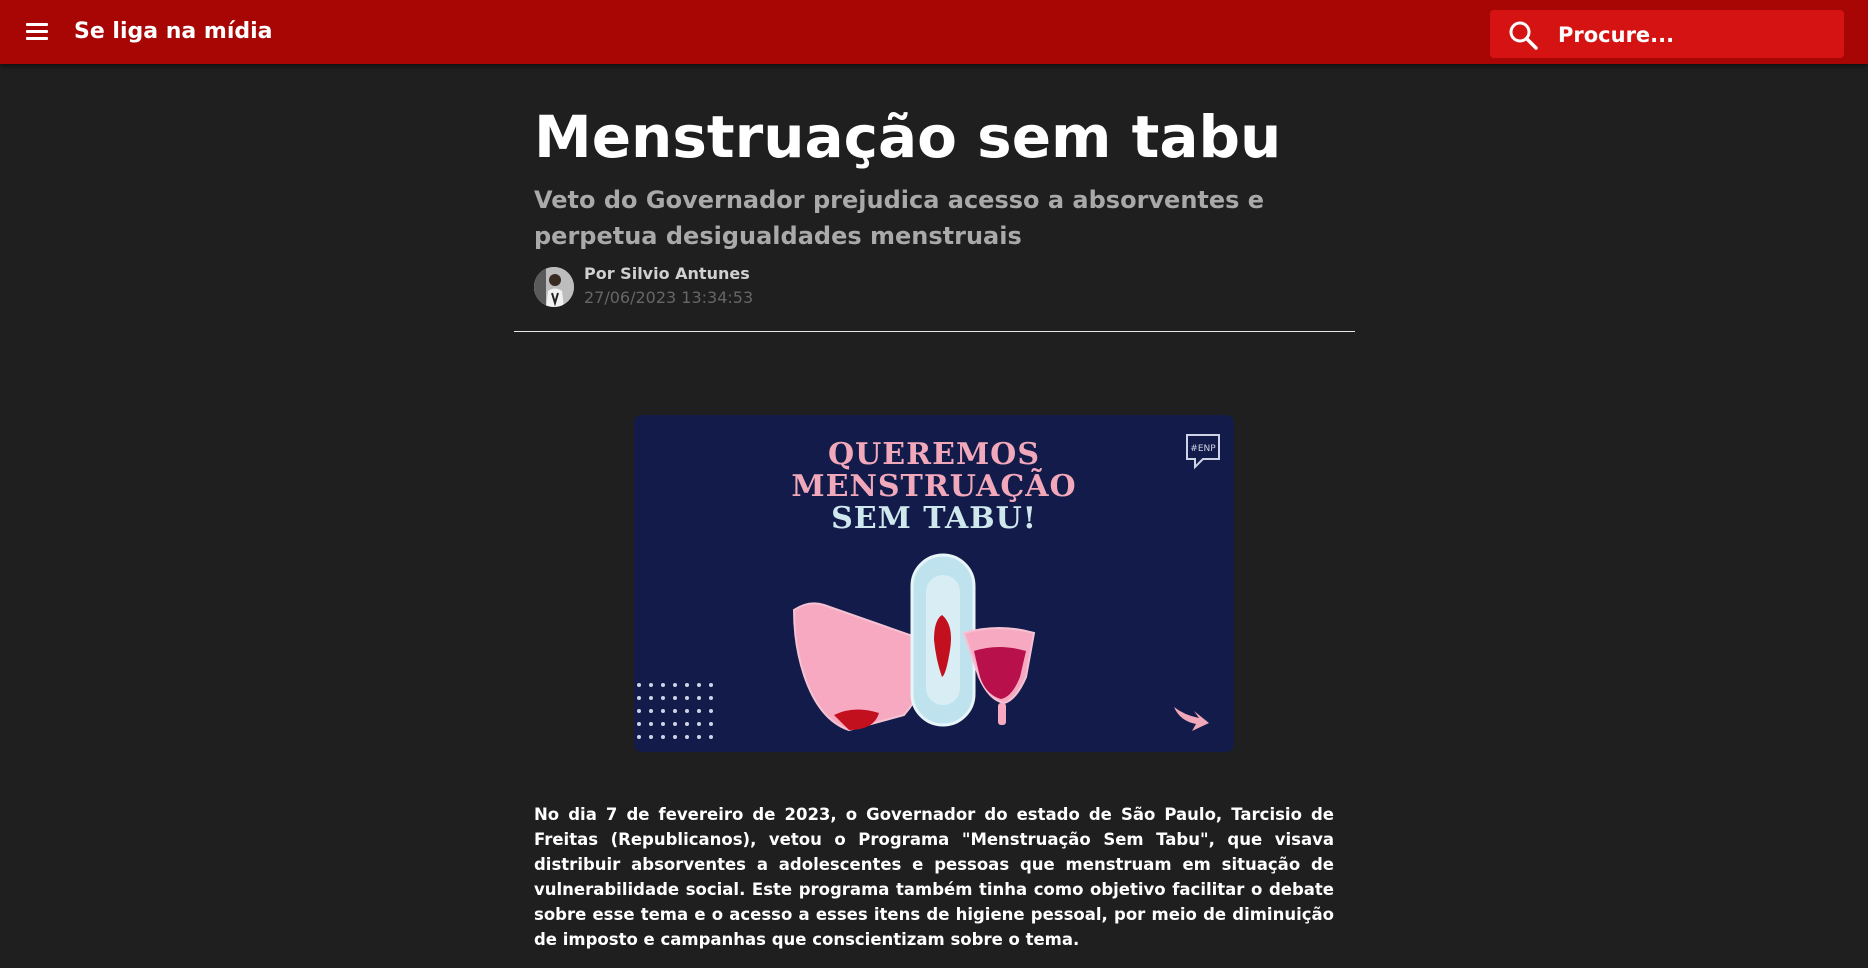 The image size is (1868, 968). What do you see at coordinates (669, 297) in the screenshot?
I see `publish-date: 27/06/2023 13:34:53` at bounding box center [669, 297].